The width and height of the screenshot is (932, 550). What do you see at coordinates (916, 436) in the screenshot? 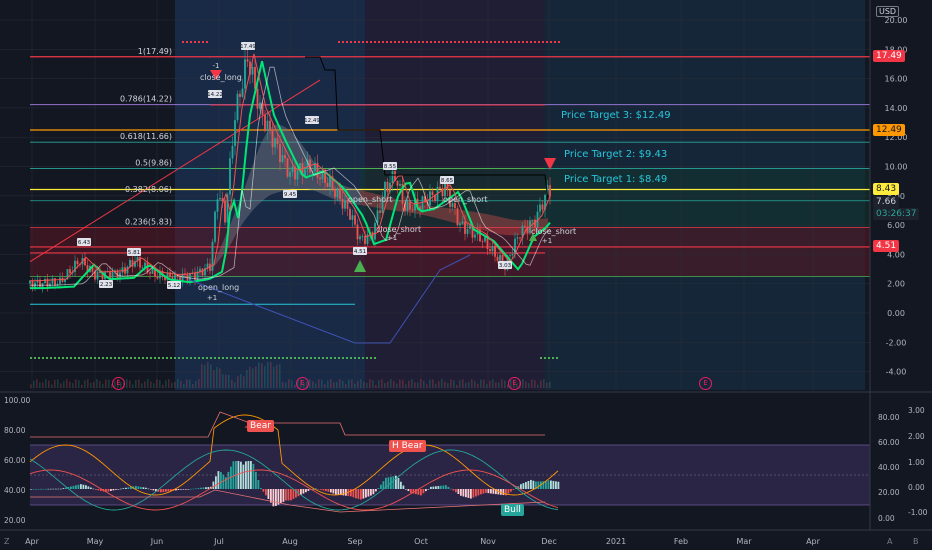
I see `osc-right-tick: 2.00` at bounding box center [916, 436].